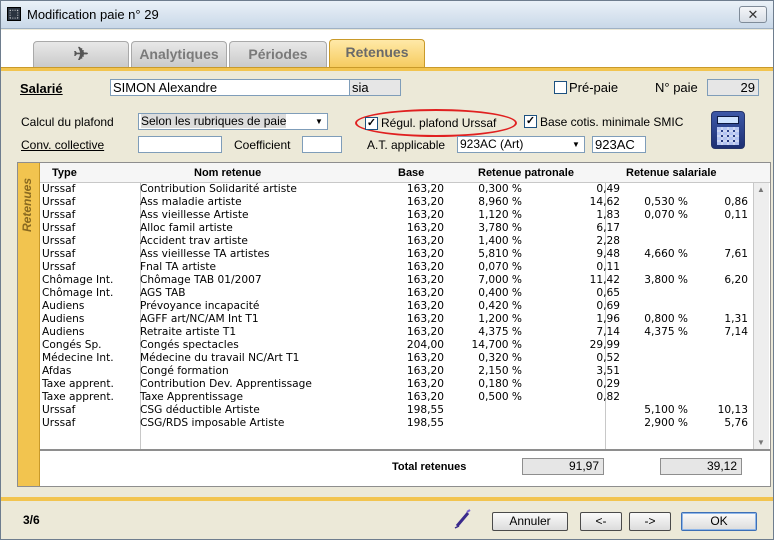 This screenshot has width=774, height=540. What do you see at coordinates (576, 144) in the screenshot?
I see `dropdown-arrow-icon: ▼` at bounding box center [576, 144].